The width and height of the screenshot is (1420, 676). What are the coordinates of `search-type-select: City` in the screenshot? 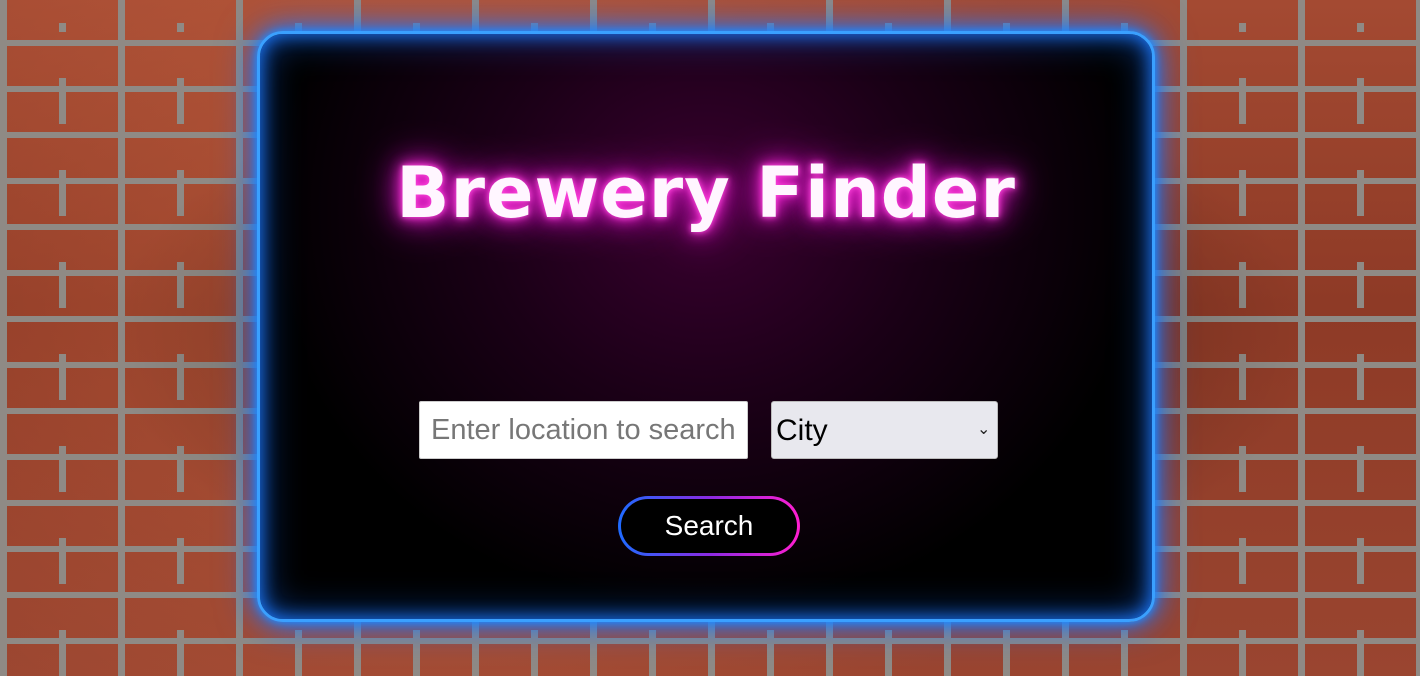 It's located at (884, 430).